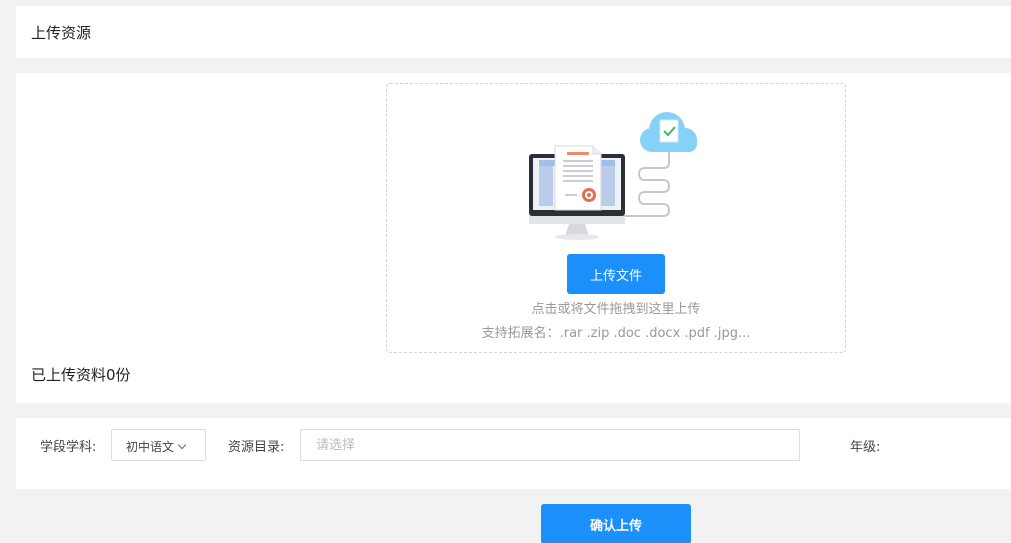  I want to click on stage-subject-label: 学段学科:, so click(68, 447).